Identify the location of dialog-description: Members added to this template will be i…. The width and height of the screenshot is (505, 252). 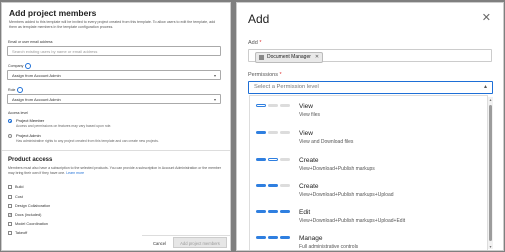
(112, 24).